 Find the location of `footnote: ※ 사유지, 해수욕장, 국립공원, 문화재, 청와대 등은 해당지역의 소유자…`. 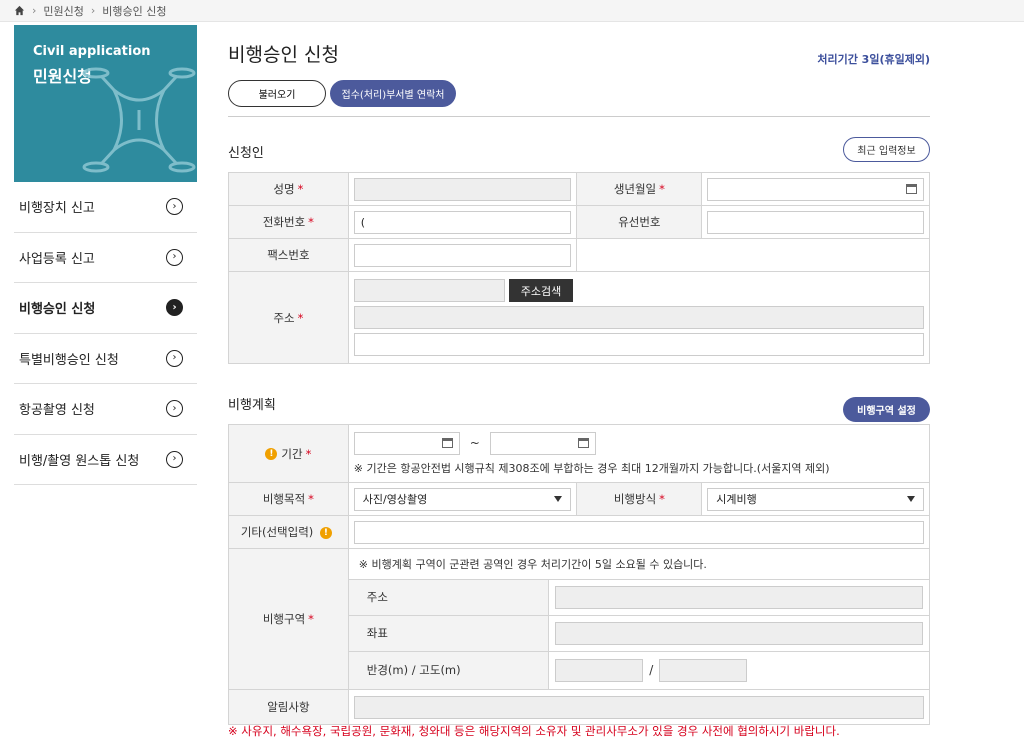

footnote: ※ 사유지, 해수욕장, 국립공원, 문화재, 청와대 등은 해당지역의 소유자… is located at coordinates (534, 731).